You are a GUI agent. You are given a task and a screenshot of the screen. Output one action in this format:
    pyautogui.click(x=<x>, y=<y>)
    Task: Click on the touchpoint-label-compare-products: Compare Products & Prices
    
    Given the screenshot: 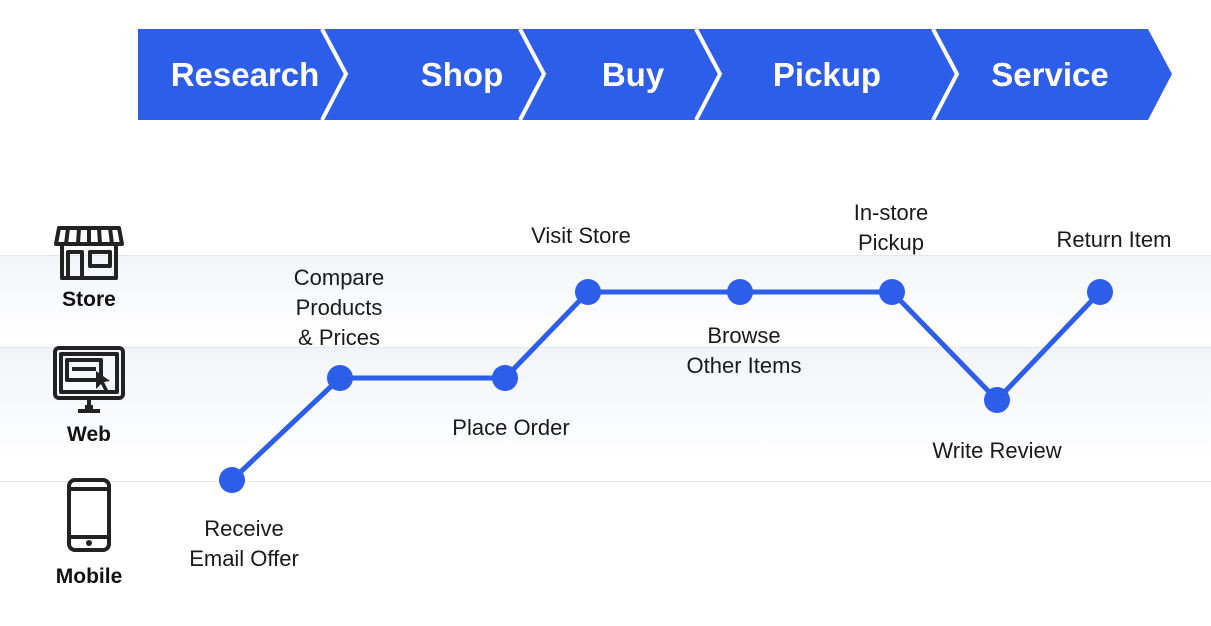 What is the action you would take?
    pyautogui.click(x=339, y=307)
    